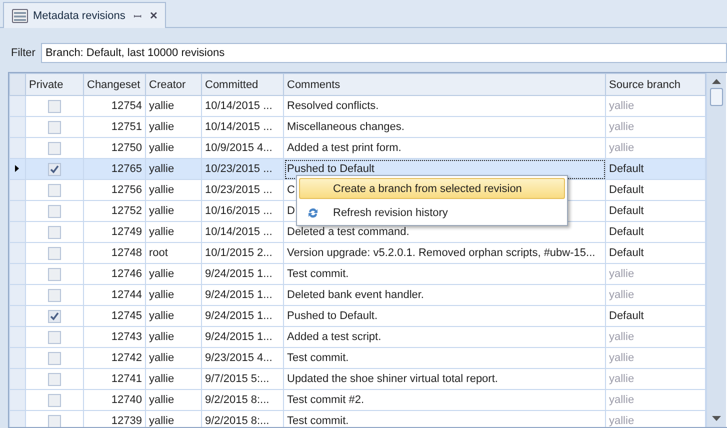 The width and height of the screenshot is (727, 428). I want to click on table-cell: 12744, so click(126, 295).